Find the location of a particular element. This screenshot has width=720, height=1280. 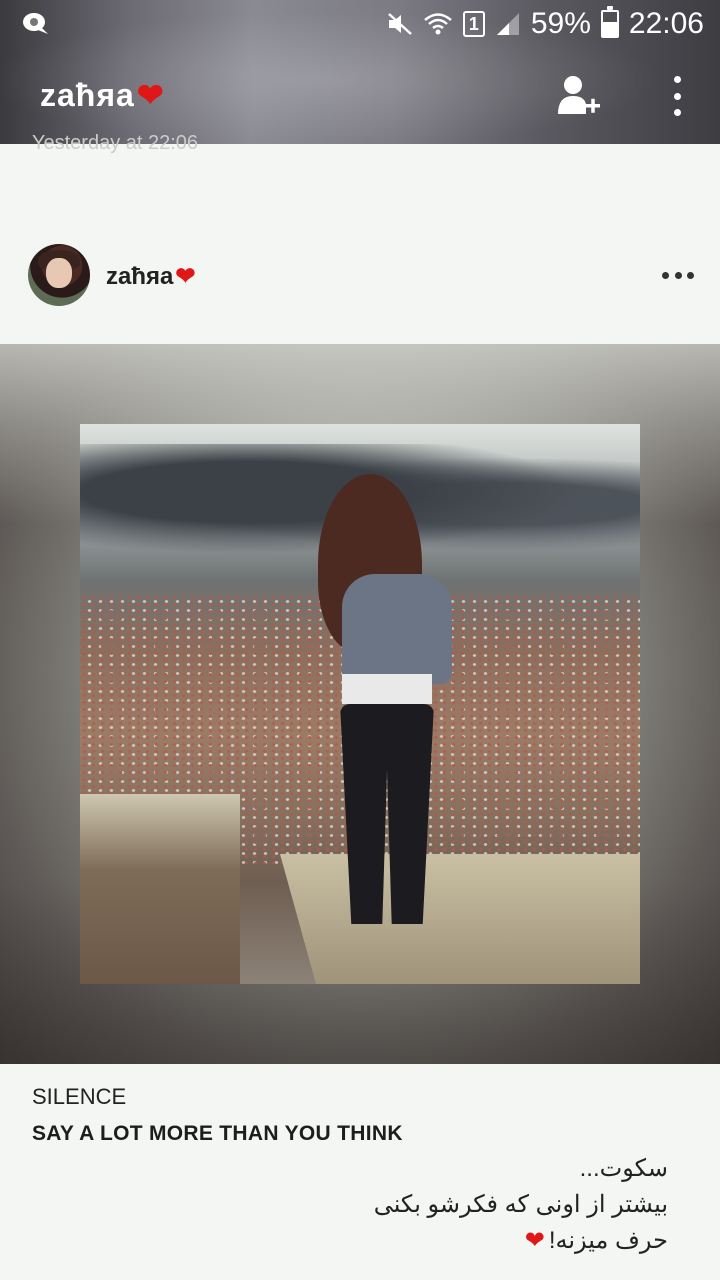

status-bar: 1 59% 22:06 is located at coordinates (360, 24).